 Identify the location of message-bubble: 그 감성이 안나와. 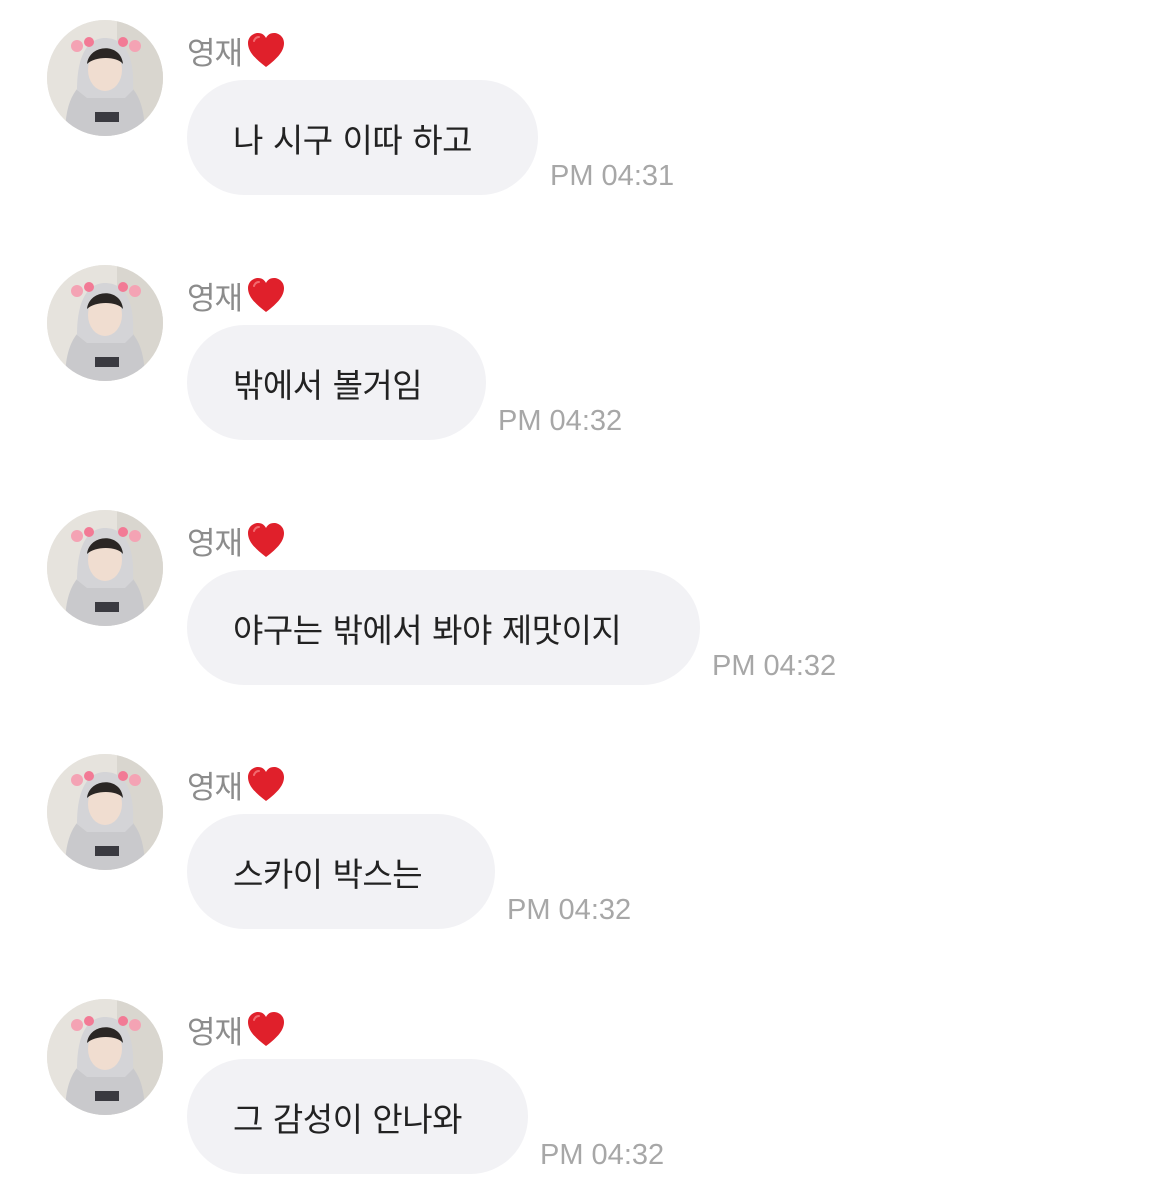
(357, 1116).